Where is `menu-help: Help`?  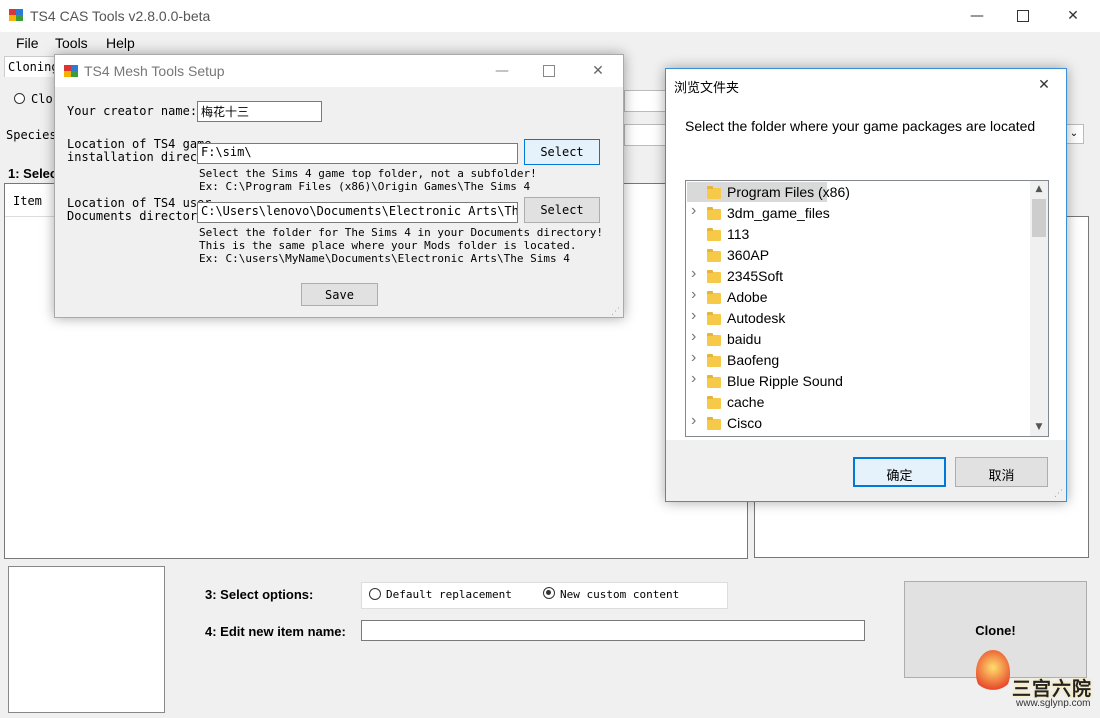
menu-help: Help is located at coordinates (120, 43).